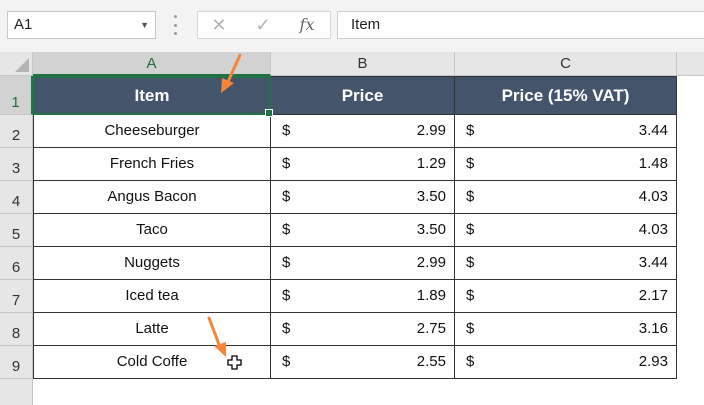  I want to click on table-cell-item: Cheeseburger, so click(152, 131).